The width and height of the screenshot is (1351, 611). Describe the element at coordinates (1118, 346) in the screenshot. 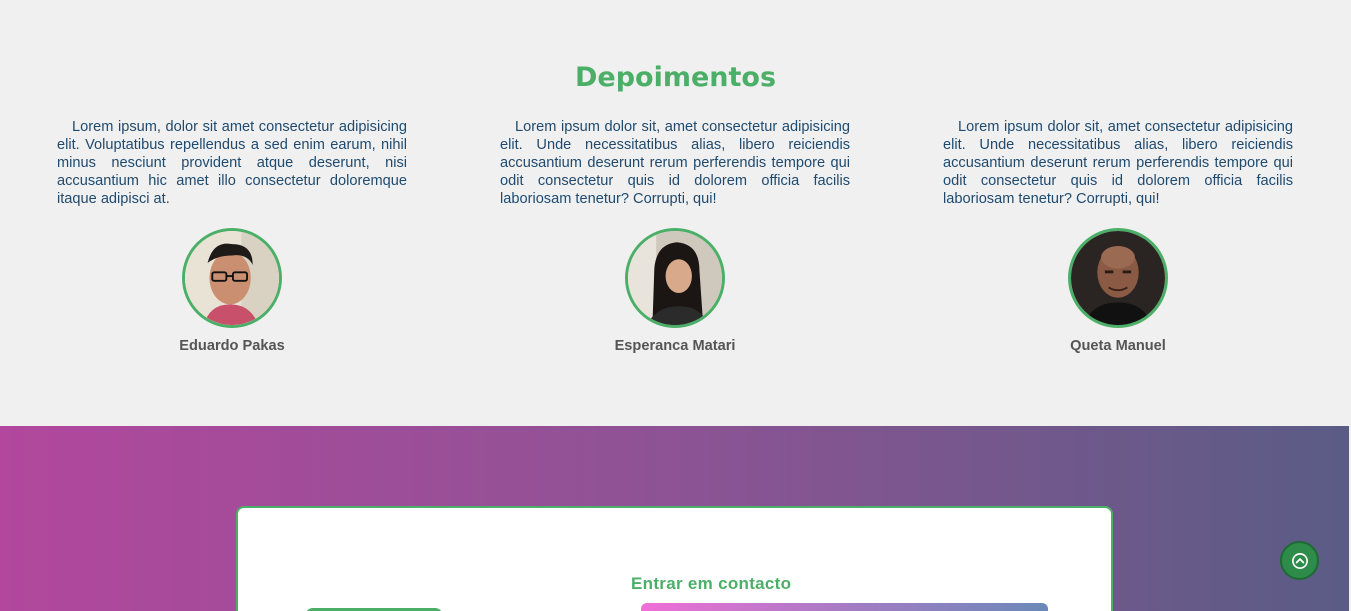

I see `testimonial-name: Queta Manuel` at that location.